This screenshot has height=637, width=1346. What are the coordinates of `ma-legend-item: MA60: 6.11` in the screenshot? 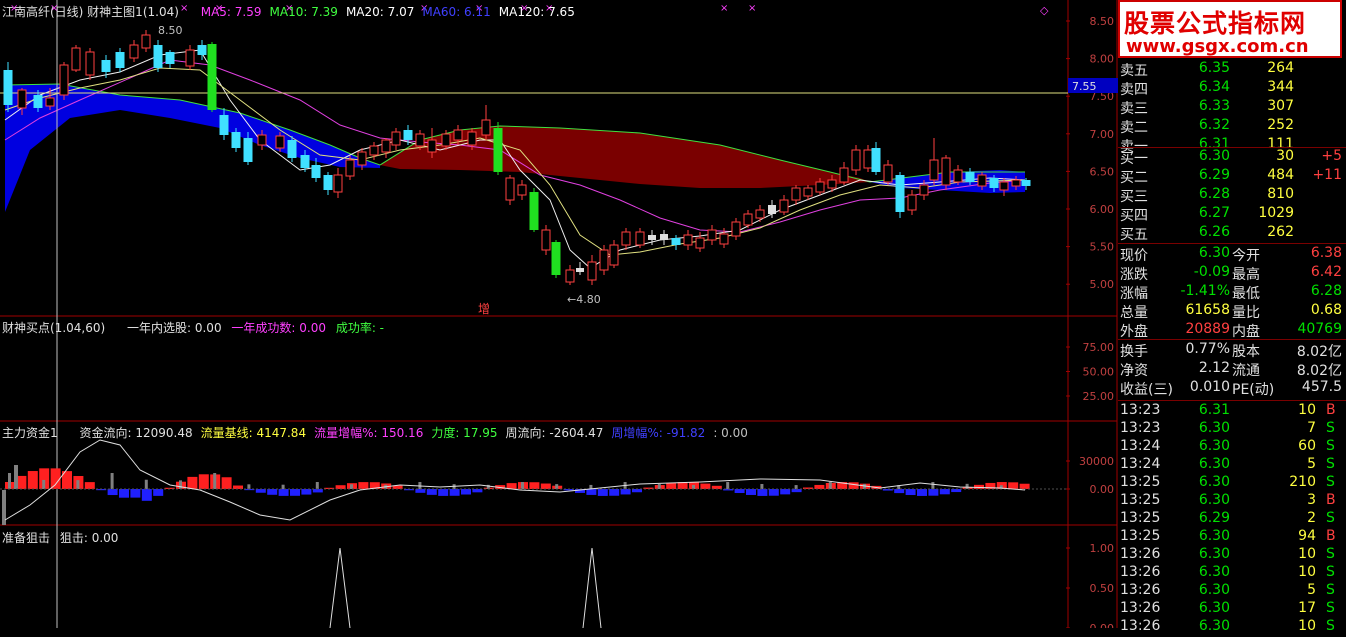 It's located at (456, 12).